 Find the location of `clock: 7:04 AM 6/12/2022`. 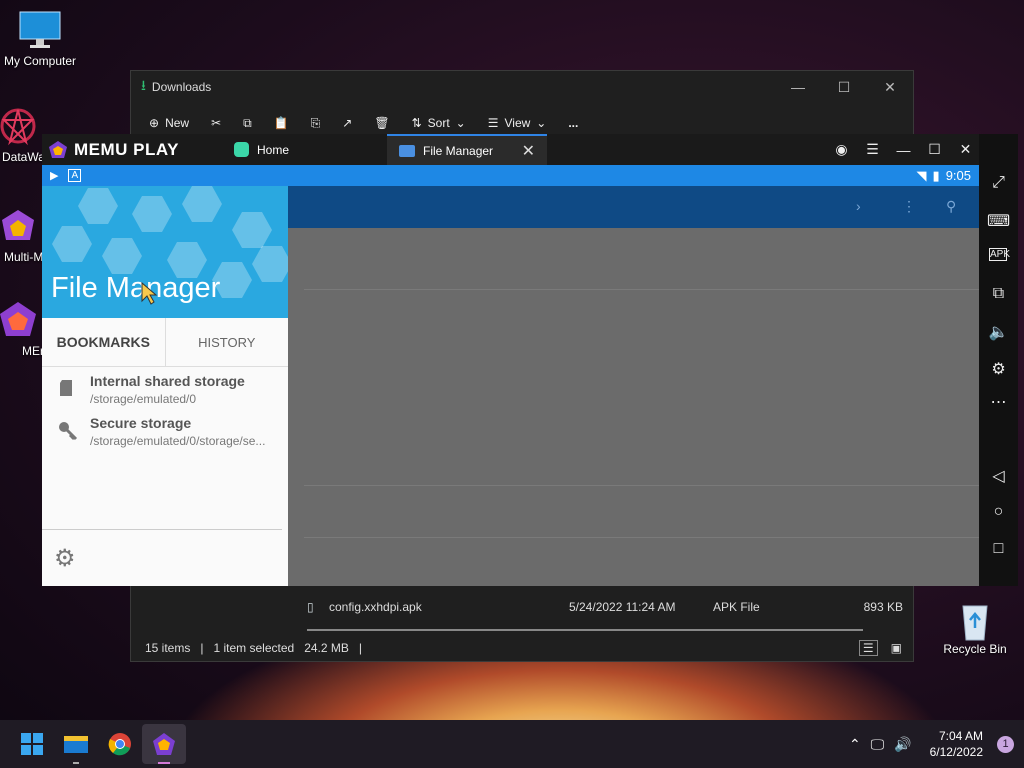

clock: 7:04 AM 6/12/2022 is located at coordinates (956, 744).